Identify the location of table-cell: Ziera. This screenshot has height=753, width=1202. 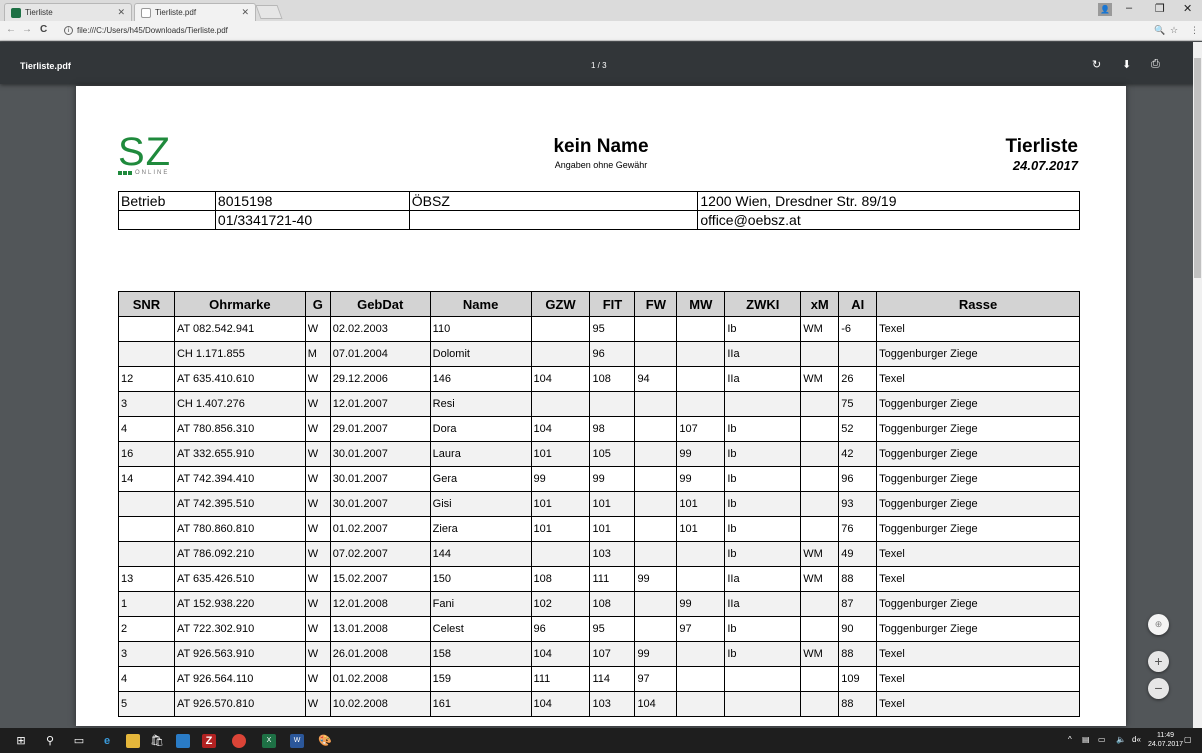
(480, 529).